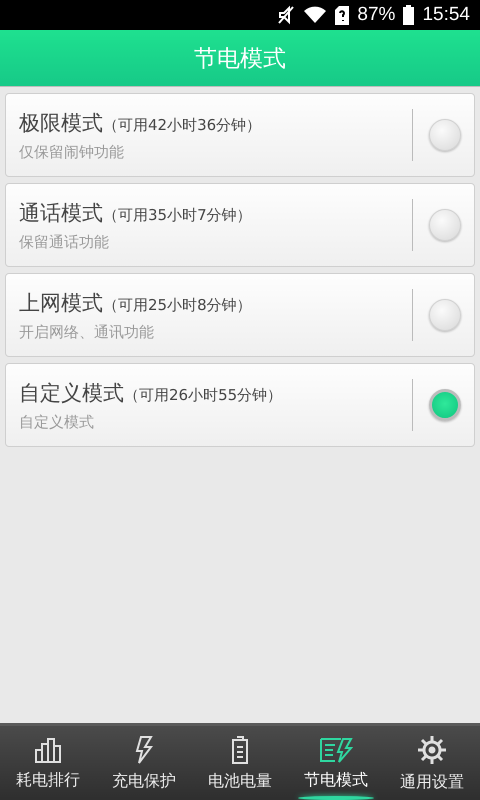 The height and width of the screenshot is (800, 480). Describe the element at coordinates (203, 395) in the screenshot. I see `mode-availability: （可用26小时55分钟）` at that location.